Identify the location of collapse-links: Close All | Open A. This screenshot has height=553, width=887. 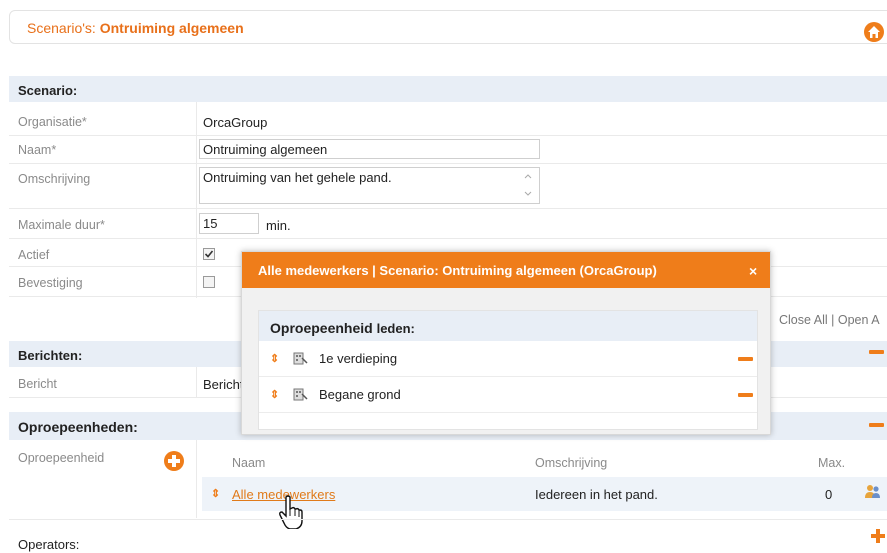
(829, 320).